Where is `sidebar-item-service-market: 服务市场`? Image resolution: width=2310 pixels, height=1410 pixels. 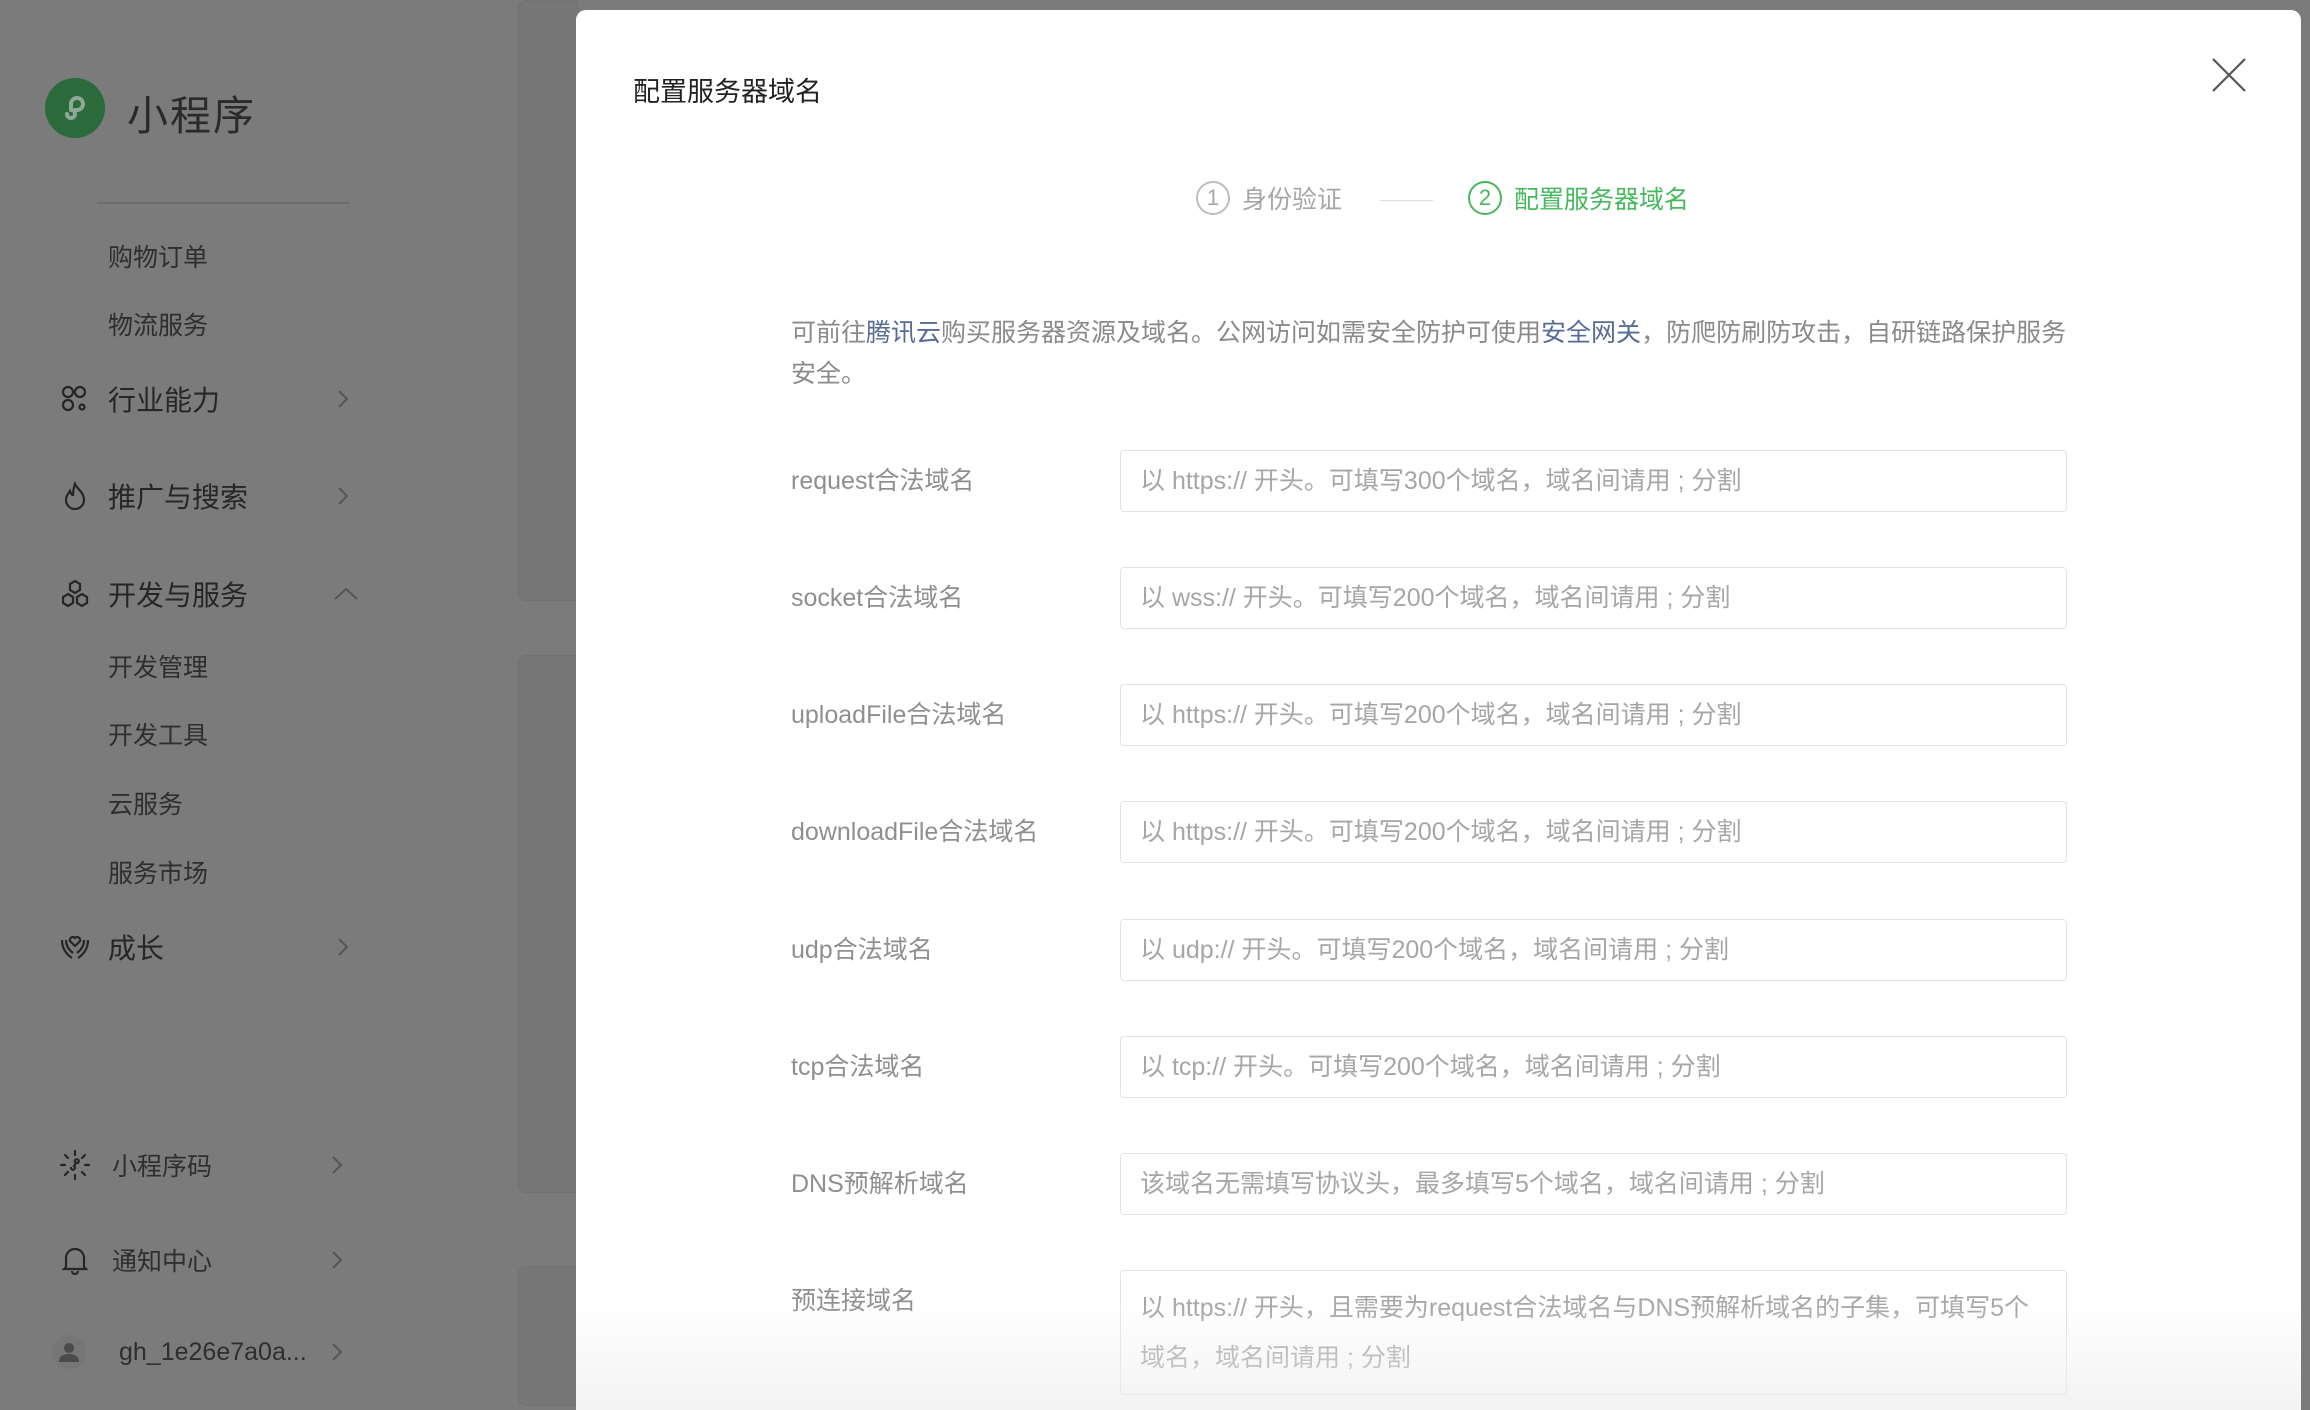 sidebar-item-service-market: 服务市场 is located at coordinates (190, 872).